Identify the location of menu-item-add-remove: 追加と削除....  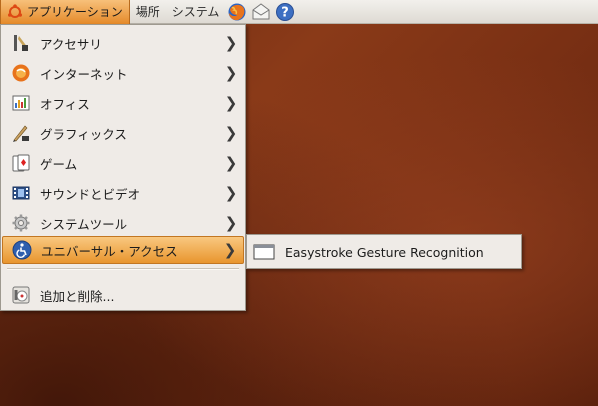
(123, 295).